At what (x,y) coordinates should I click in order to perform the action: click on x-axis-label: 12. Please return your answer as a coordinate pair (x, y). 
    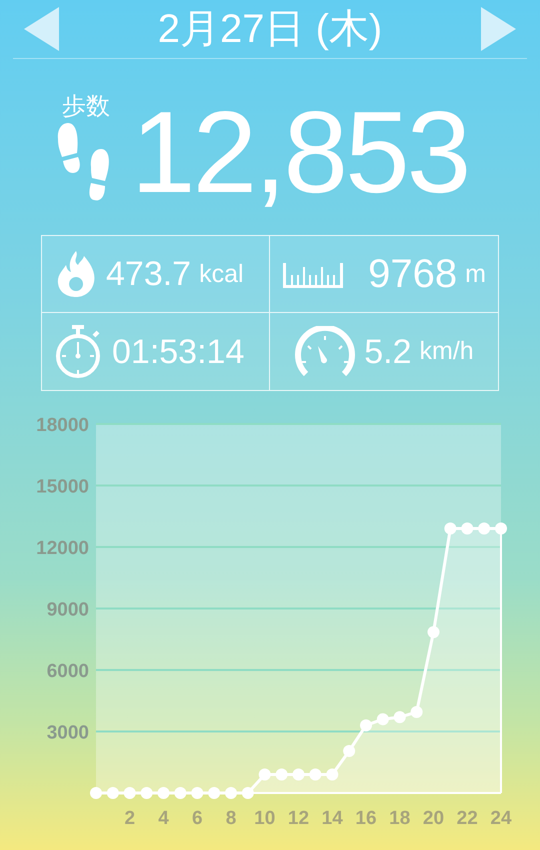
    Looking at the image, I should click on (299, 818).